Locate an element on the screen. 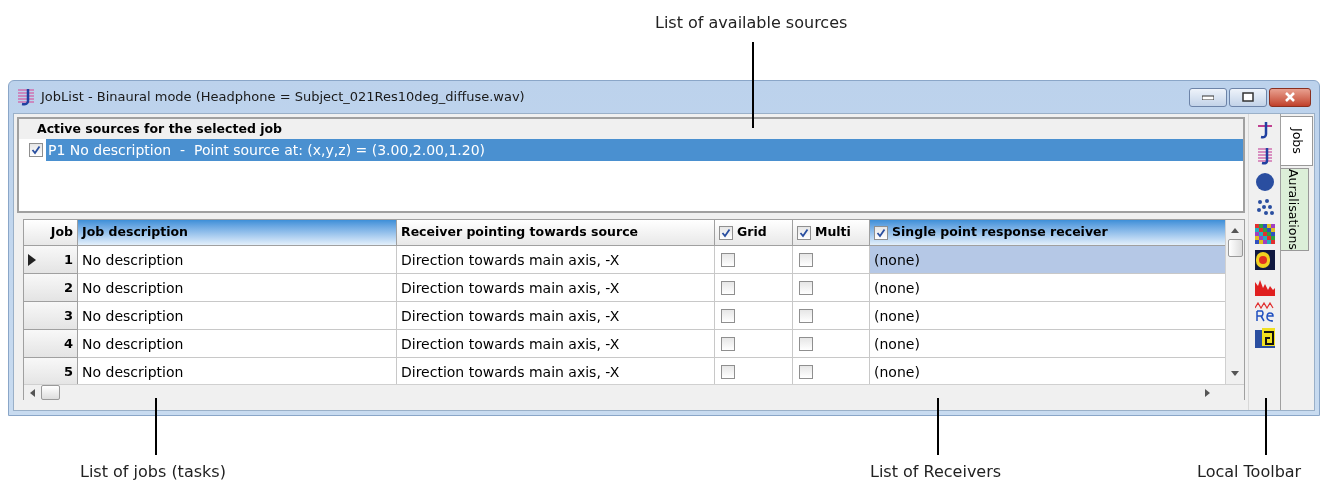  scroll-down-icon is located at coordinates (1235, 373).